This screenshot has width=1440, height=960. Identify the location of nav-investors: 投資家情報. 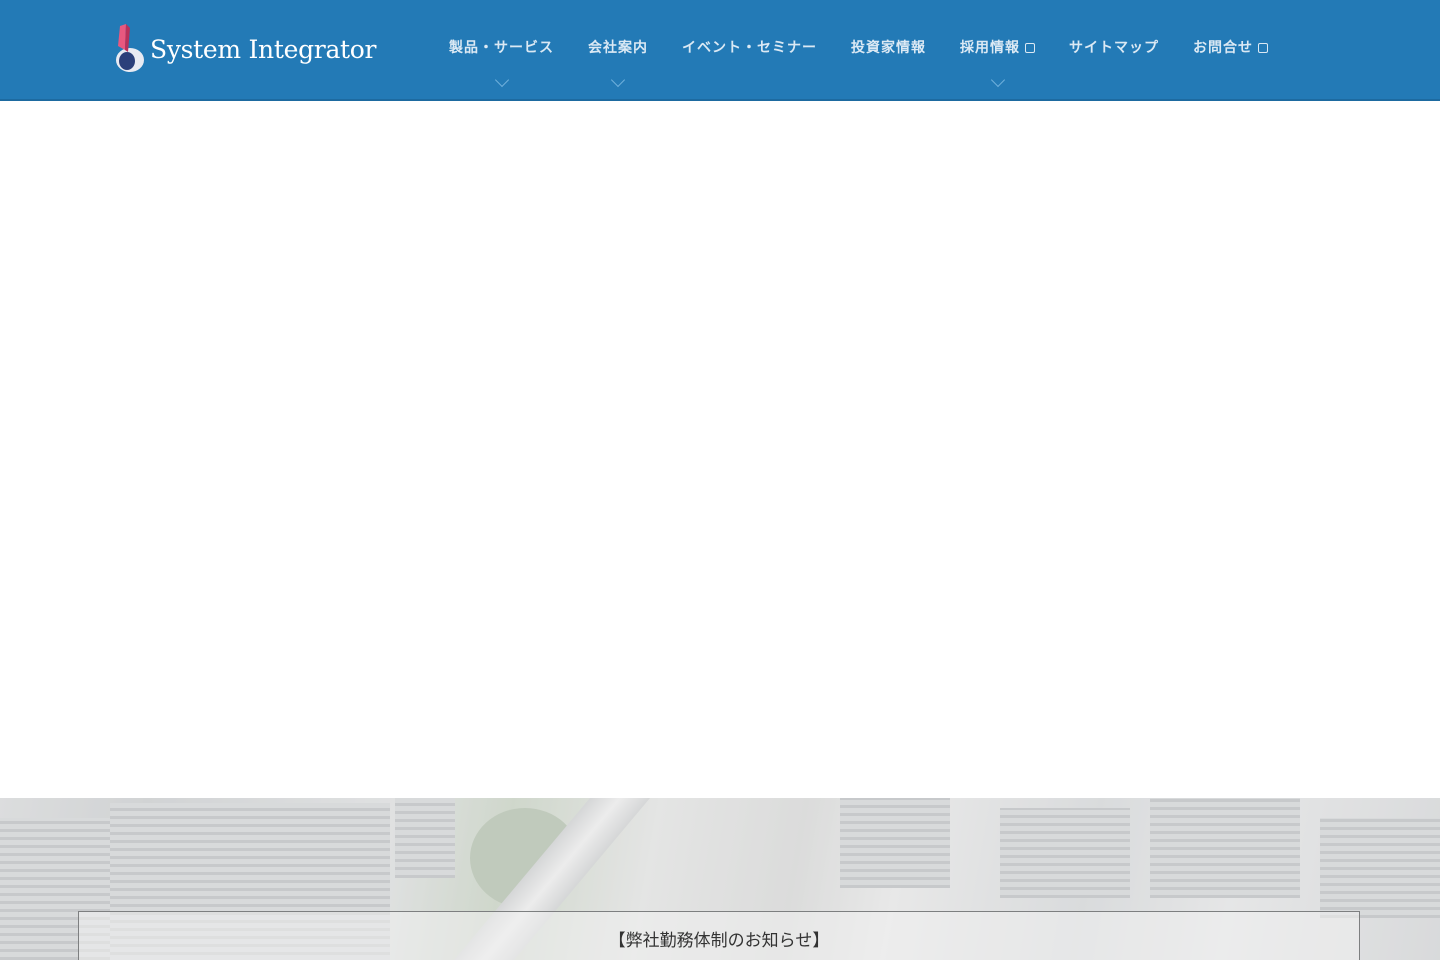
(888, 47).